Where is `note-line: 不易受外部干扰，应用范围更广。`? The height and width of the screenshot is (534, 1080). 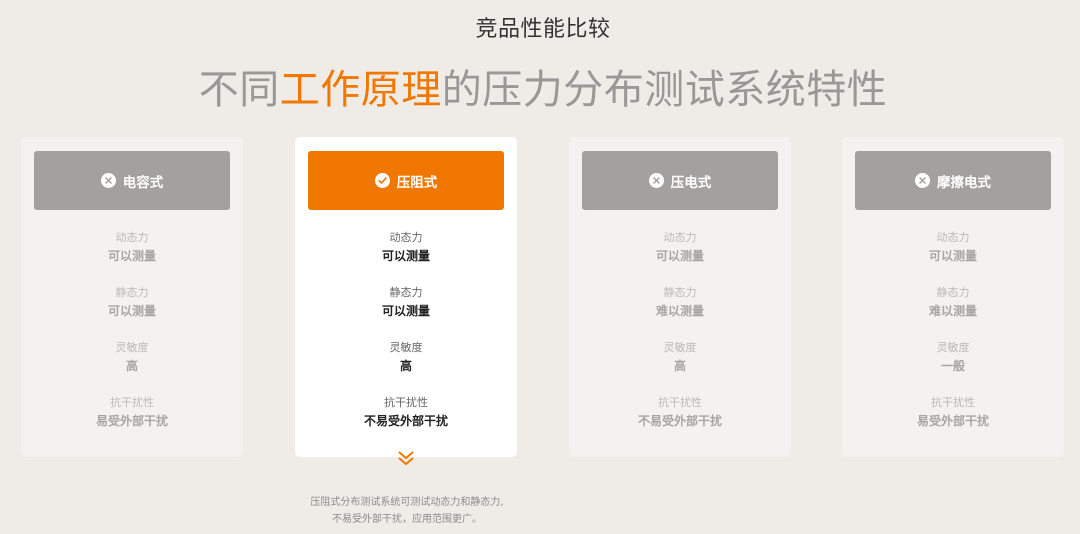 note-line: 不易受外部干扰，应用范围更广。 is located at coordinates (407, 519).